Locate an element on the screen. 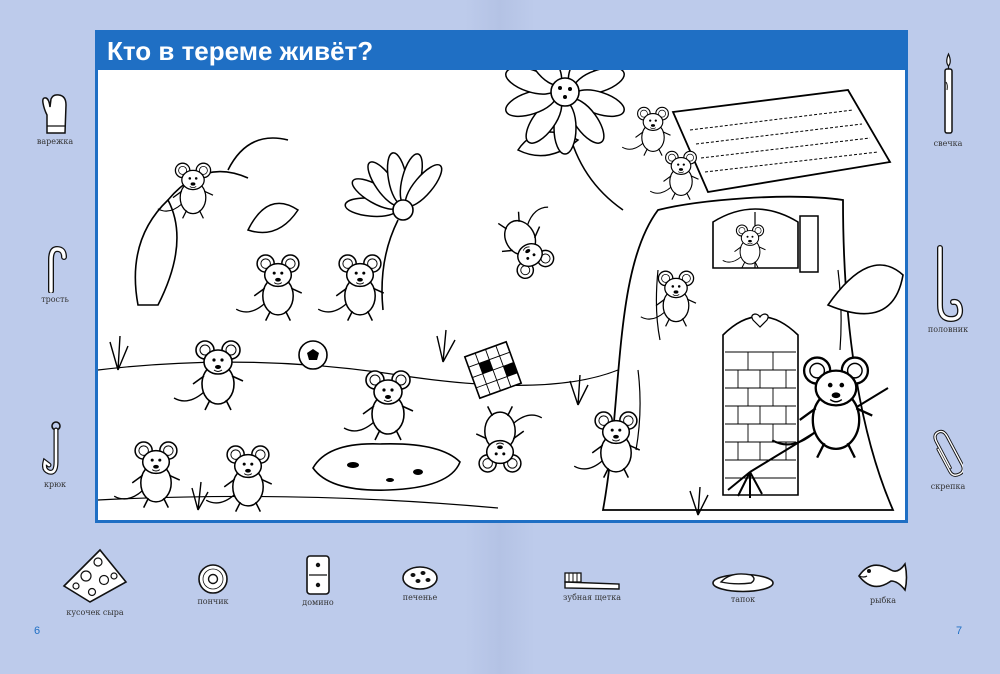 The width and height of the screenshot is (1000, 674). item-label: домино is located at coordinates (318, 602).